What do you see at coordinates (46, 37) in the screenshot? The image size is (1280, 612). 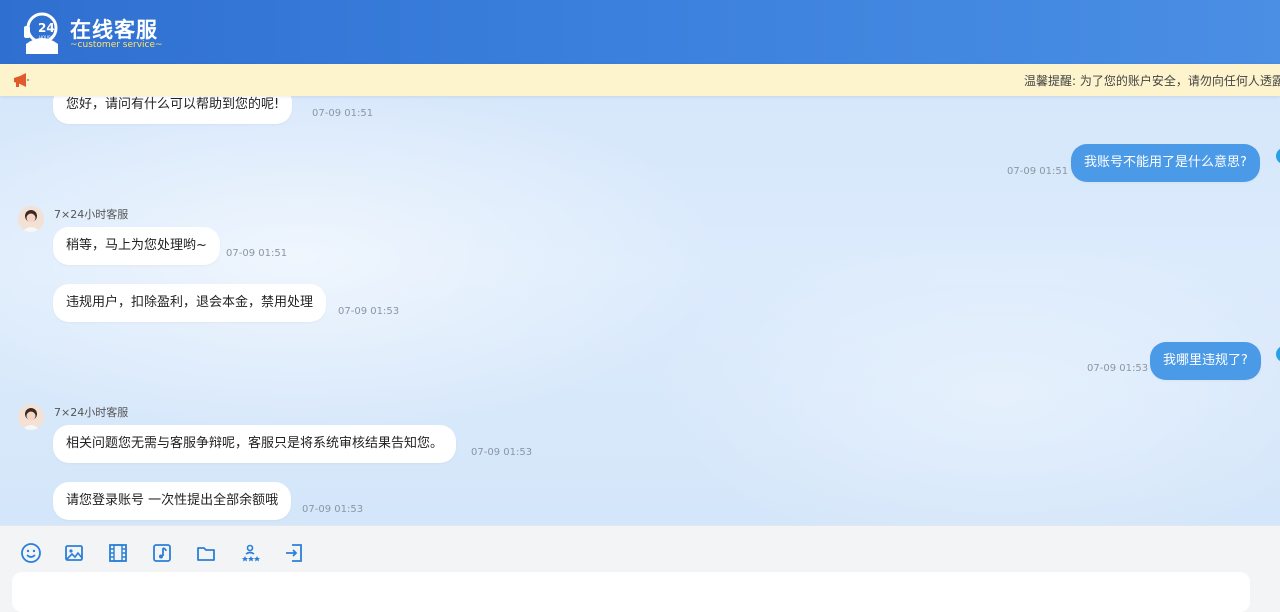 I see `logo-hours: HOURS` at bounding box center [46, 37].